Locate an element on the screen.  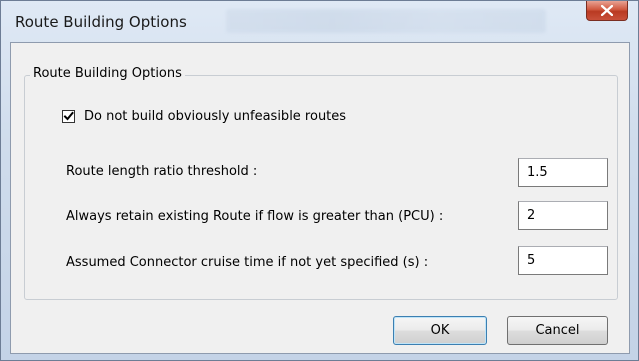
unfeasible-routes-checkbox is located at coordinates (68, 116).